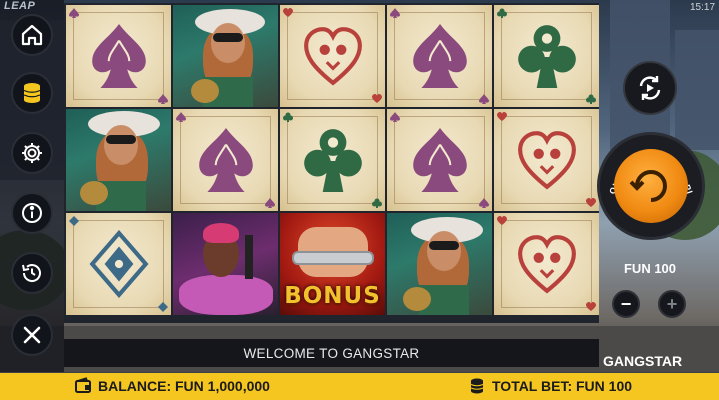  I want to click on bonus-label: BONUS, so click(332, 296).